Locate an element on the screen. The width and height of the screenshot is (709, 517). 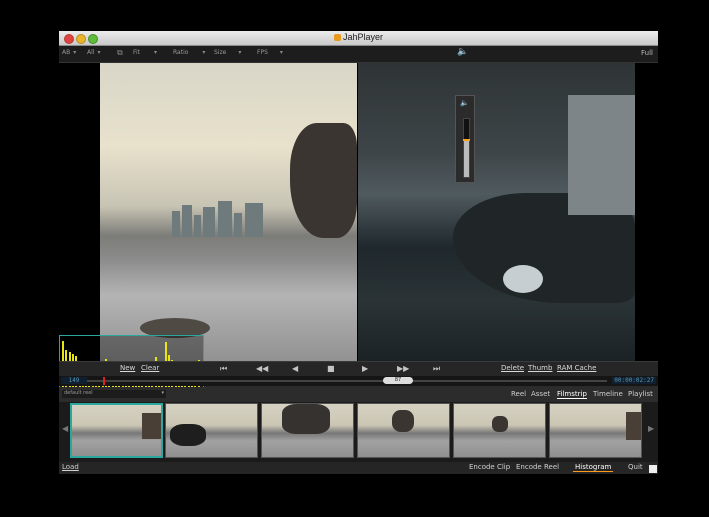
ram-cache-button: RAM Cache is located at coordinates (576, 368).